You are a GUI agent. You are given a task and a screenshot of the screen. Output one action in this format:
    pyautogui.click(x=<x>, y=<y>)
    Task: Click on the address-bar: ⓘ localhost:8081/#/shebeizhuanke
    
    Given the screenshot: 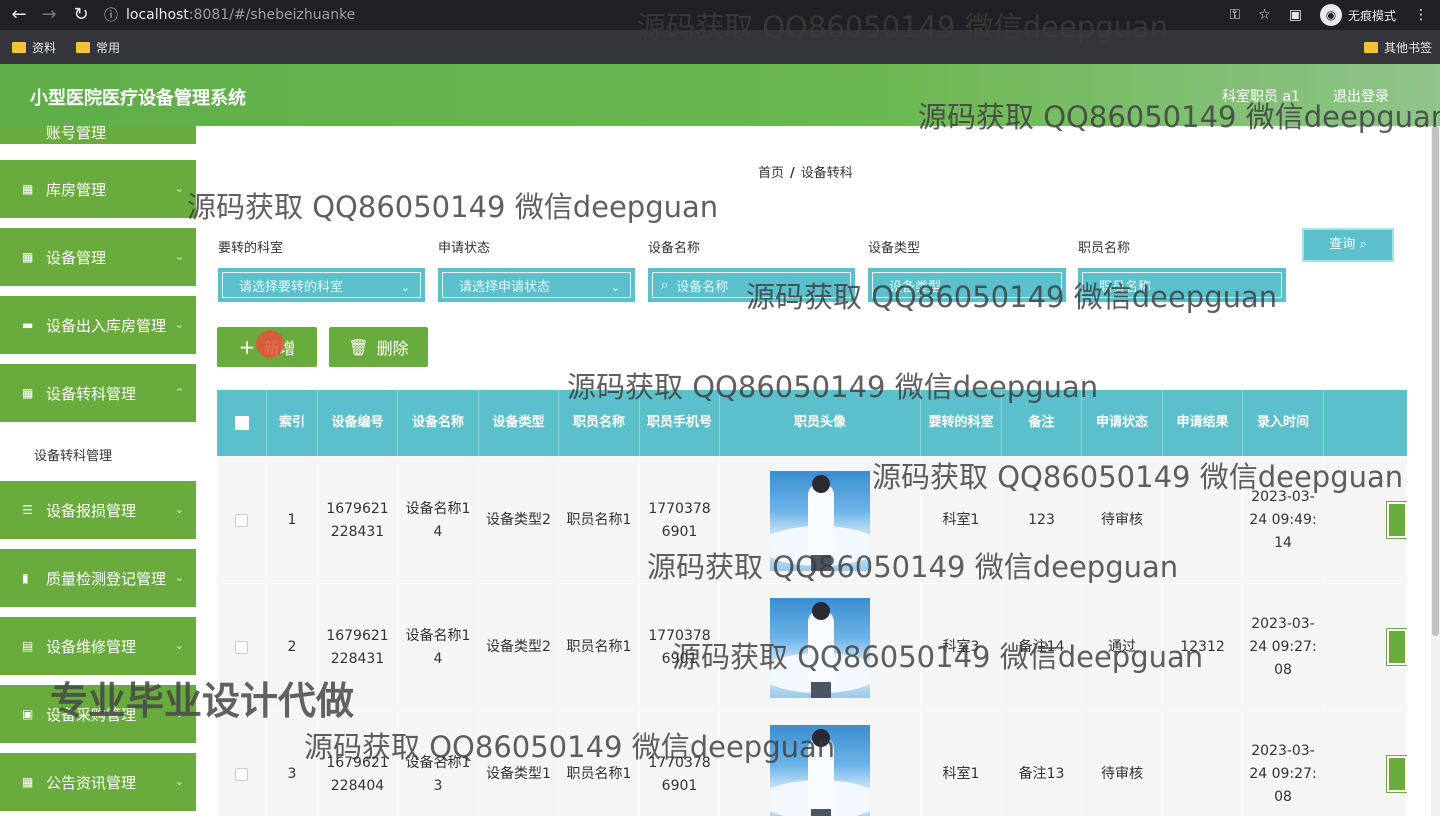 What is the action you would take?
    pyautogui.click(x=649, y=15)
    